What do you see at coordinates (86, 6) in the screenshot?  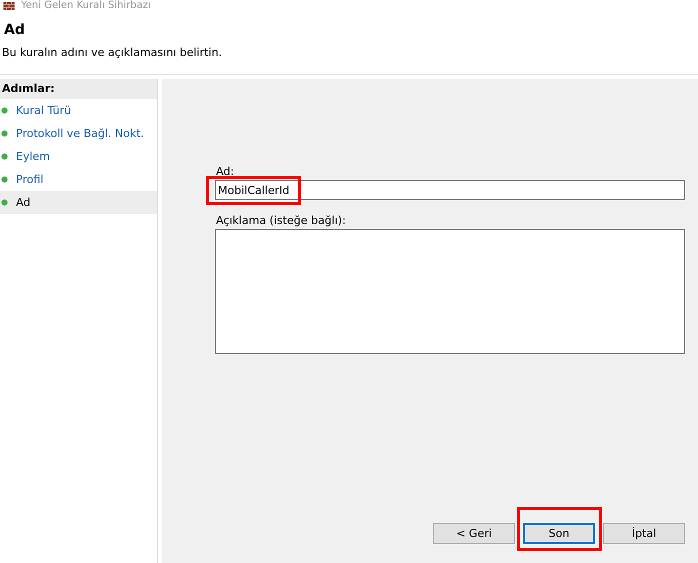 I see `window-title: Yeni Gelen Kuralı Sihirbazı` at bounding box center [86, 6].